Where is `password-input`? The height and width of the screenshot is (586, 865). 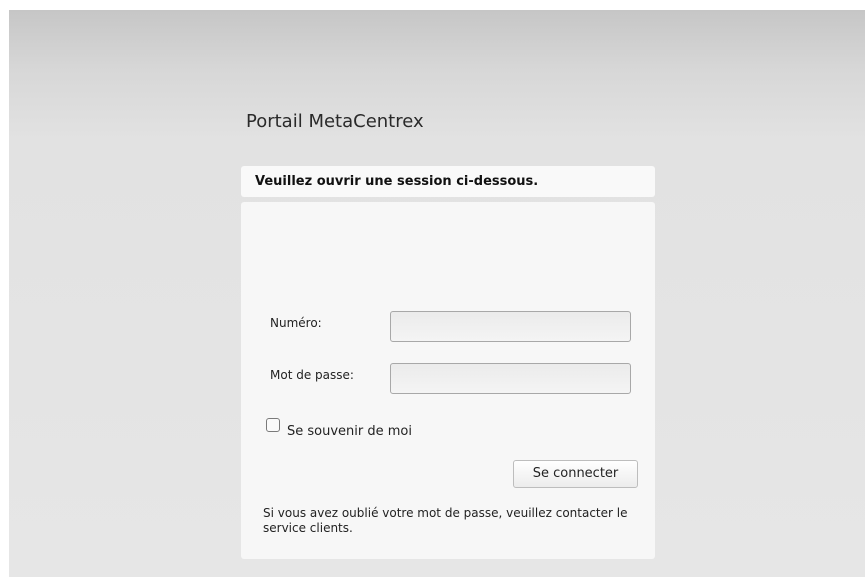
password-input is located at coordinates (510, 378).